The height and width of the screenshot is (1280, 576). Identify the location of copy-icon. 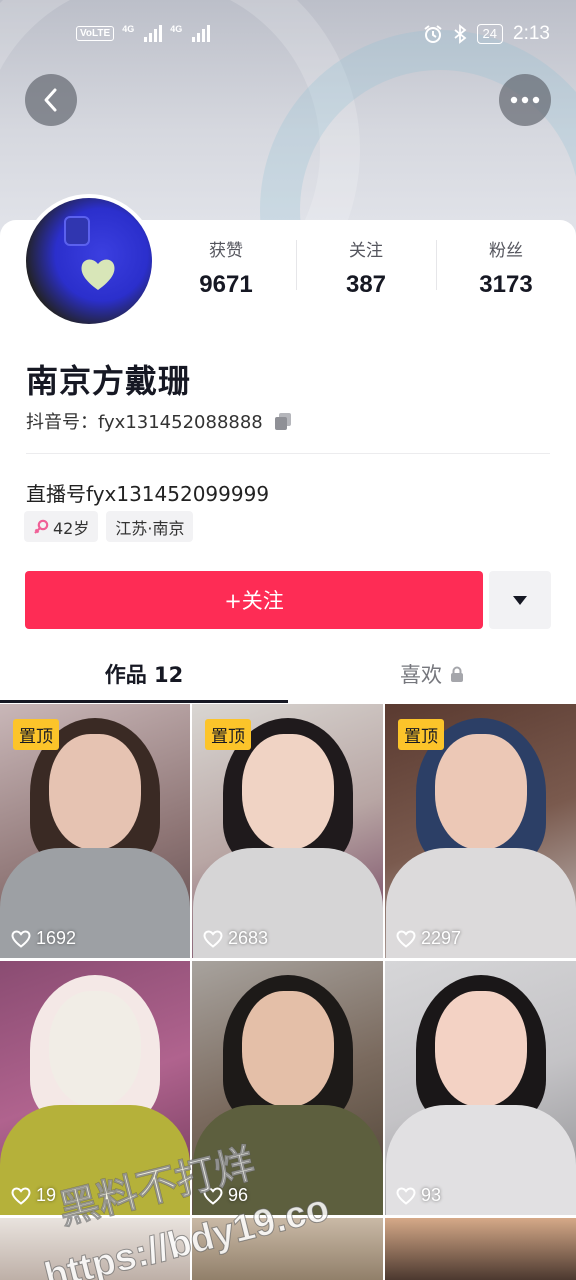
(283, 421).